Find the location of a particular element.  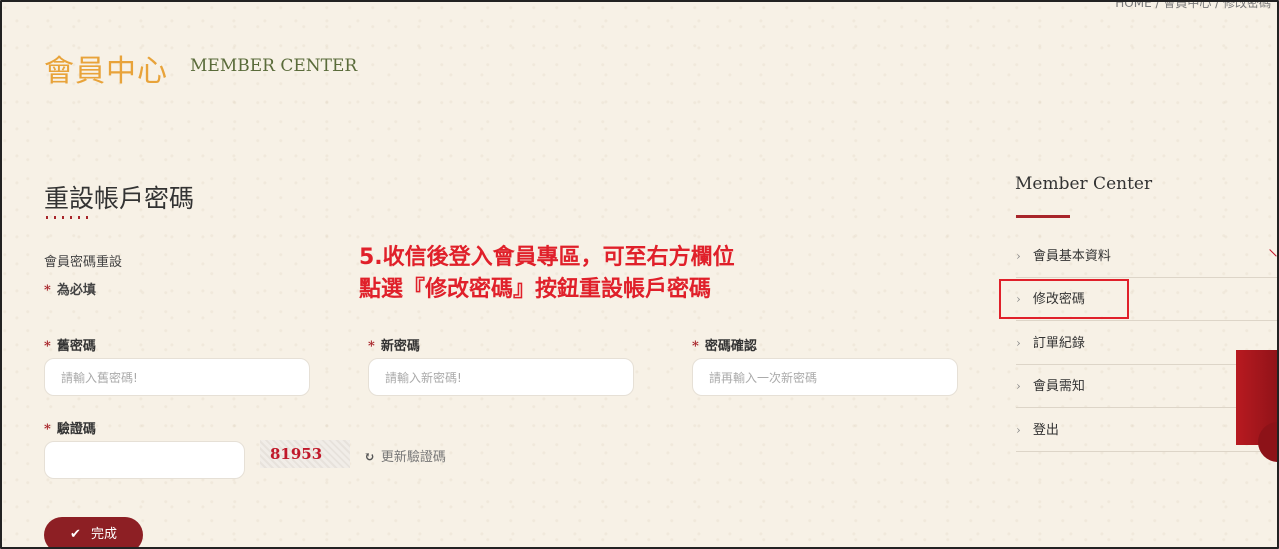

page-header-title: 會員中心 is located at coordinates (106, 71).